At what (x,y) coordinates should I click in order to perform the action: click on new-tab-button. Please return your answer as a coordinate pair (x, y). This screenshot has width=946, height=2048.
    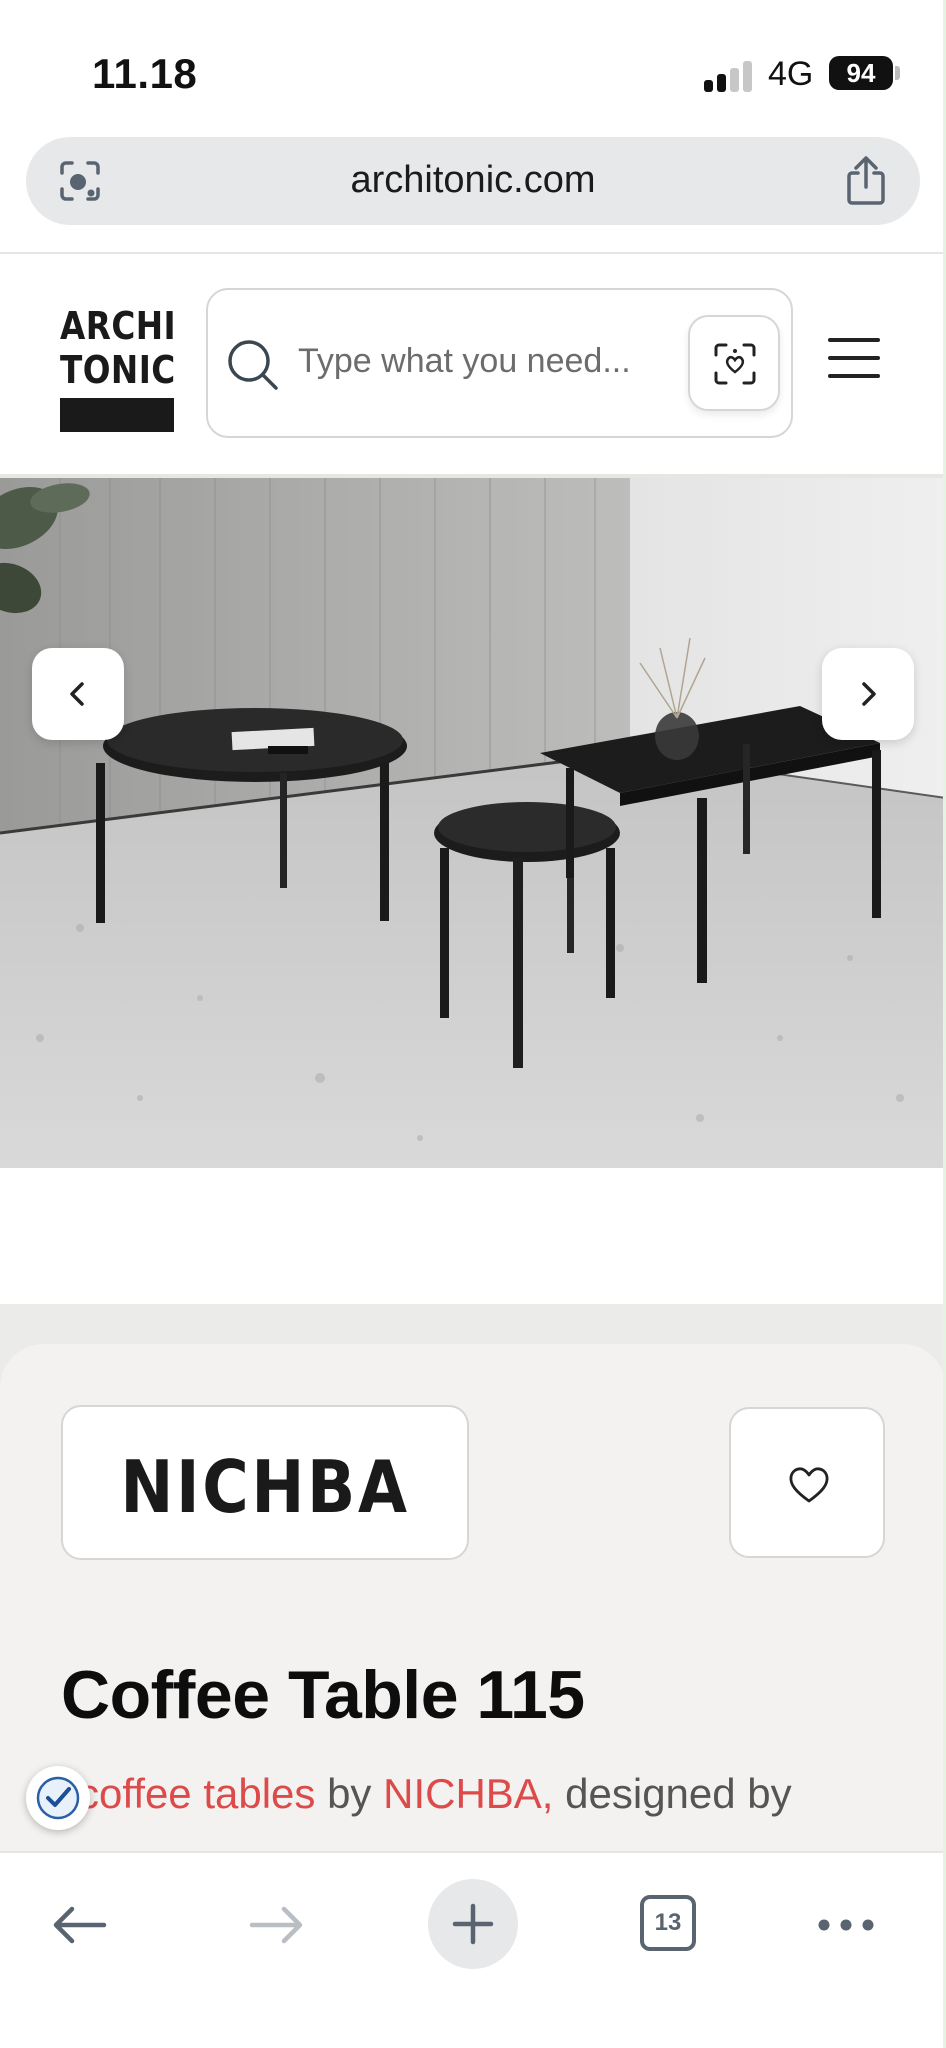
    Looking at the image, I should click on (473, 1924).